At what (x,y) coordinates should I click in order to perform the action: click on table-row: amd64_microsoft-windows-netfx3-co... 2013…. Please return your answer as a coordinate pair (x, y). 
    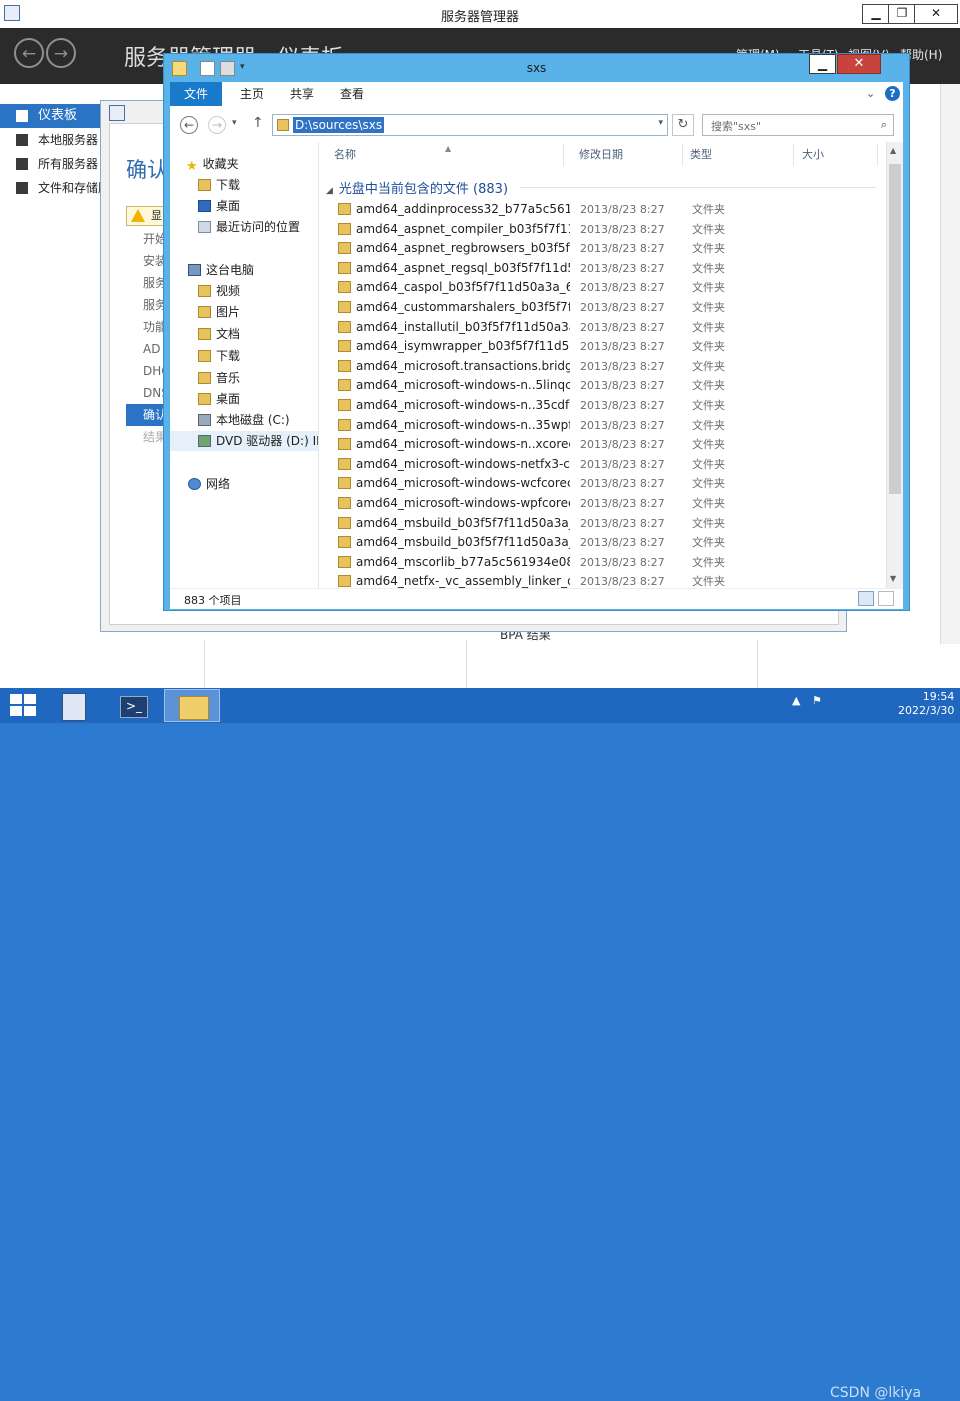
    Looking at the image, I should click on (604, 464).